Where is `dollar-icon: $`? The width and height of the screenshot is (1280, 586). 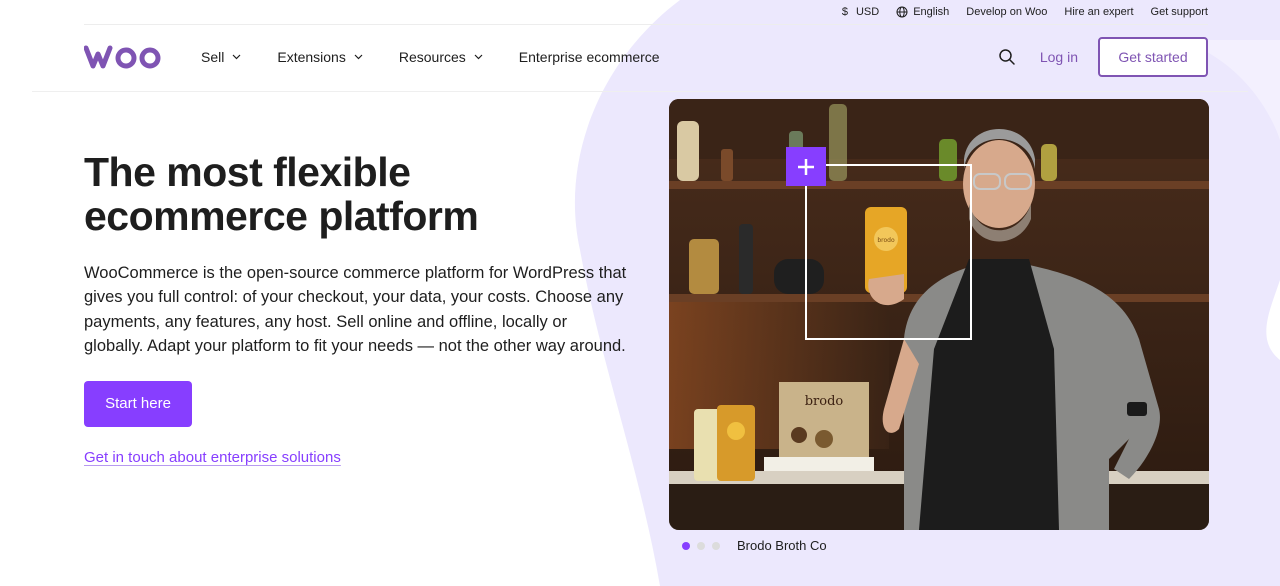 dollar-icon: $ is located at coordinates (845, 12).